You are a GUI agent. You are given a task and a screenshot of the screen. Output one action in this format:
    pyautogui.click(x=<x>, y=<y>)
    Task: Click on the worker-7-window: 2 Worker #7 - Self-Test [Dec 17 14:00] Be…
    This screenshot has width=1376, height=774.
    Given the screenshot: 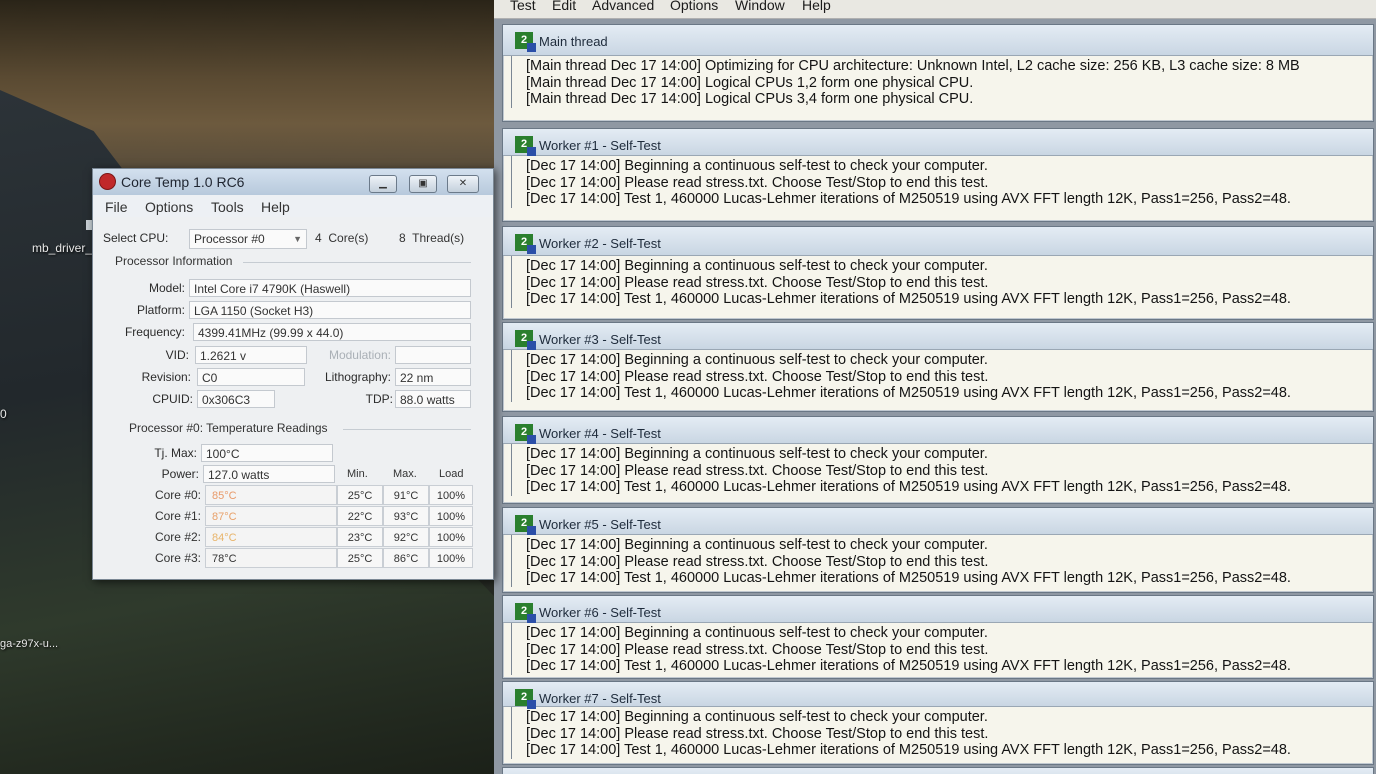 What is the action you would take?
    pyautogui.click(x=938, y=723)
    